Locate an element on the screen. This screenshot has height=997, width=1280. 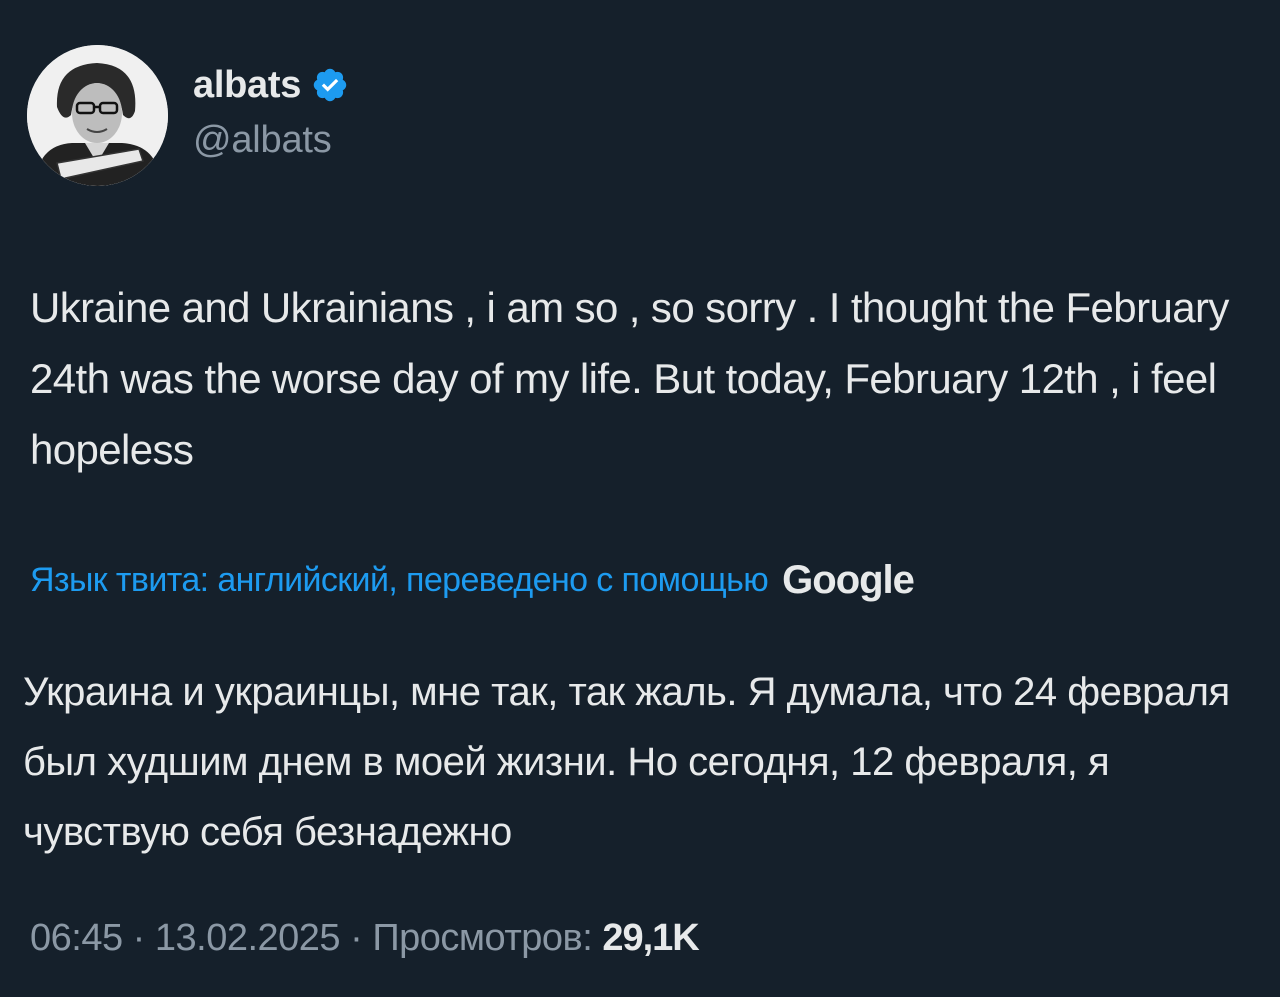
tweet-header: albats @albats is located at coordinates (188, 115).